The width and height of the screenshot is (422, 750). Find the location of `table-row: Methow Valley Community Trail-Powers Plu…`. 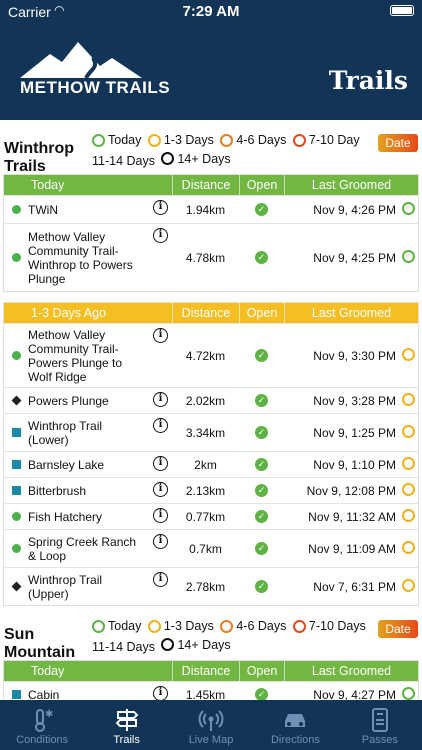

table-row: Methow Valley Community Trail-Powers Plu… is located at coordinates (211, 355).